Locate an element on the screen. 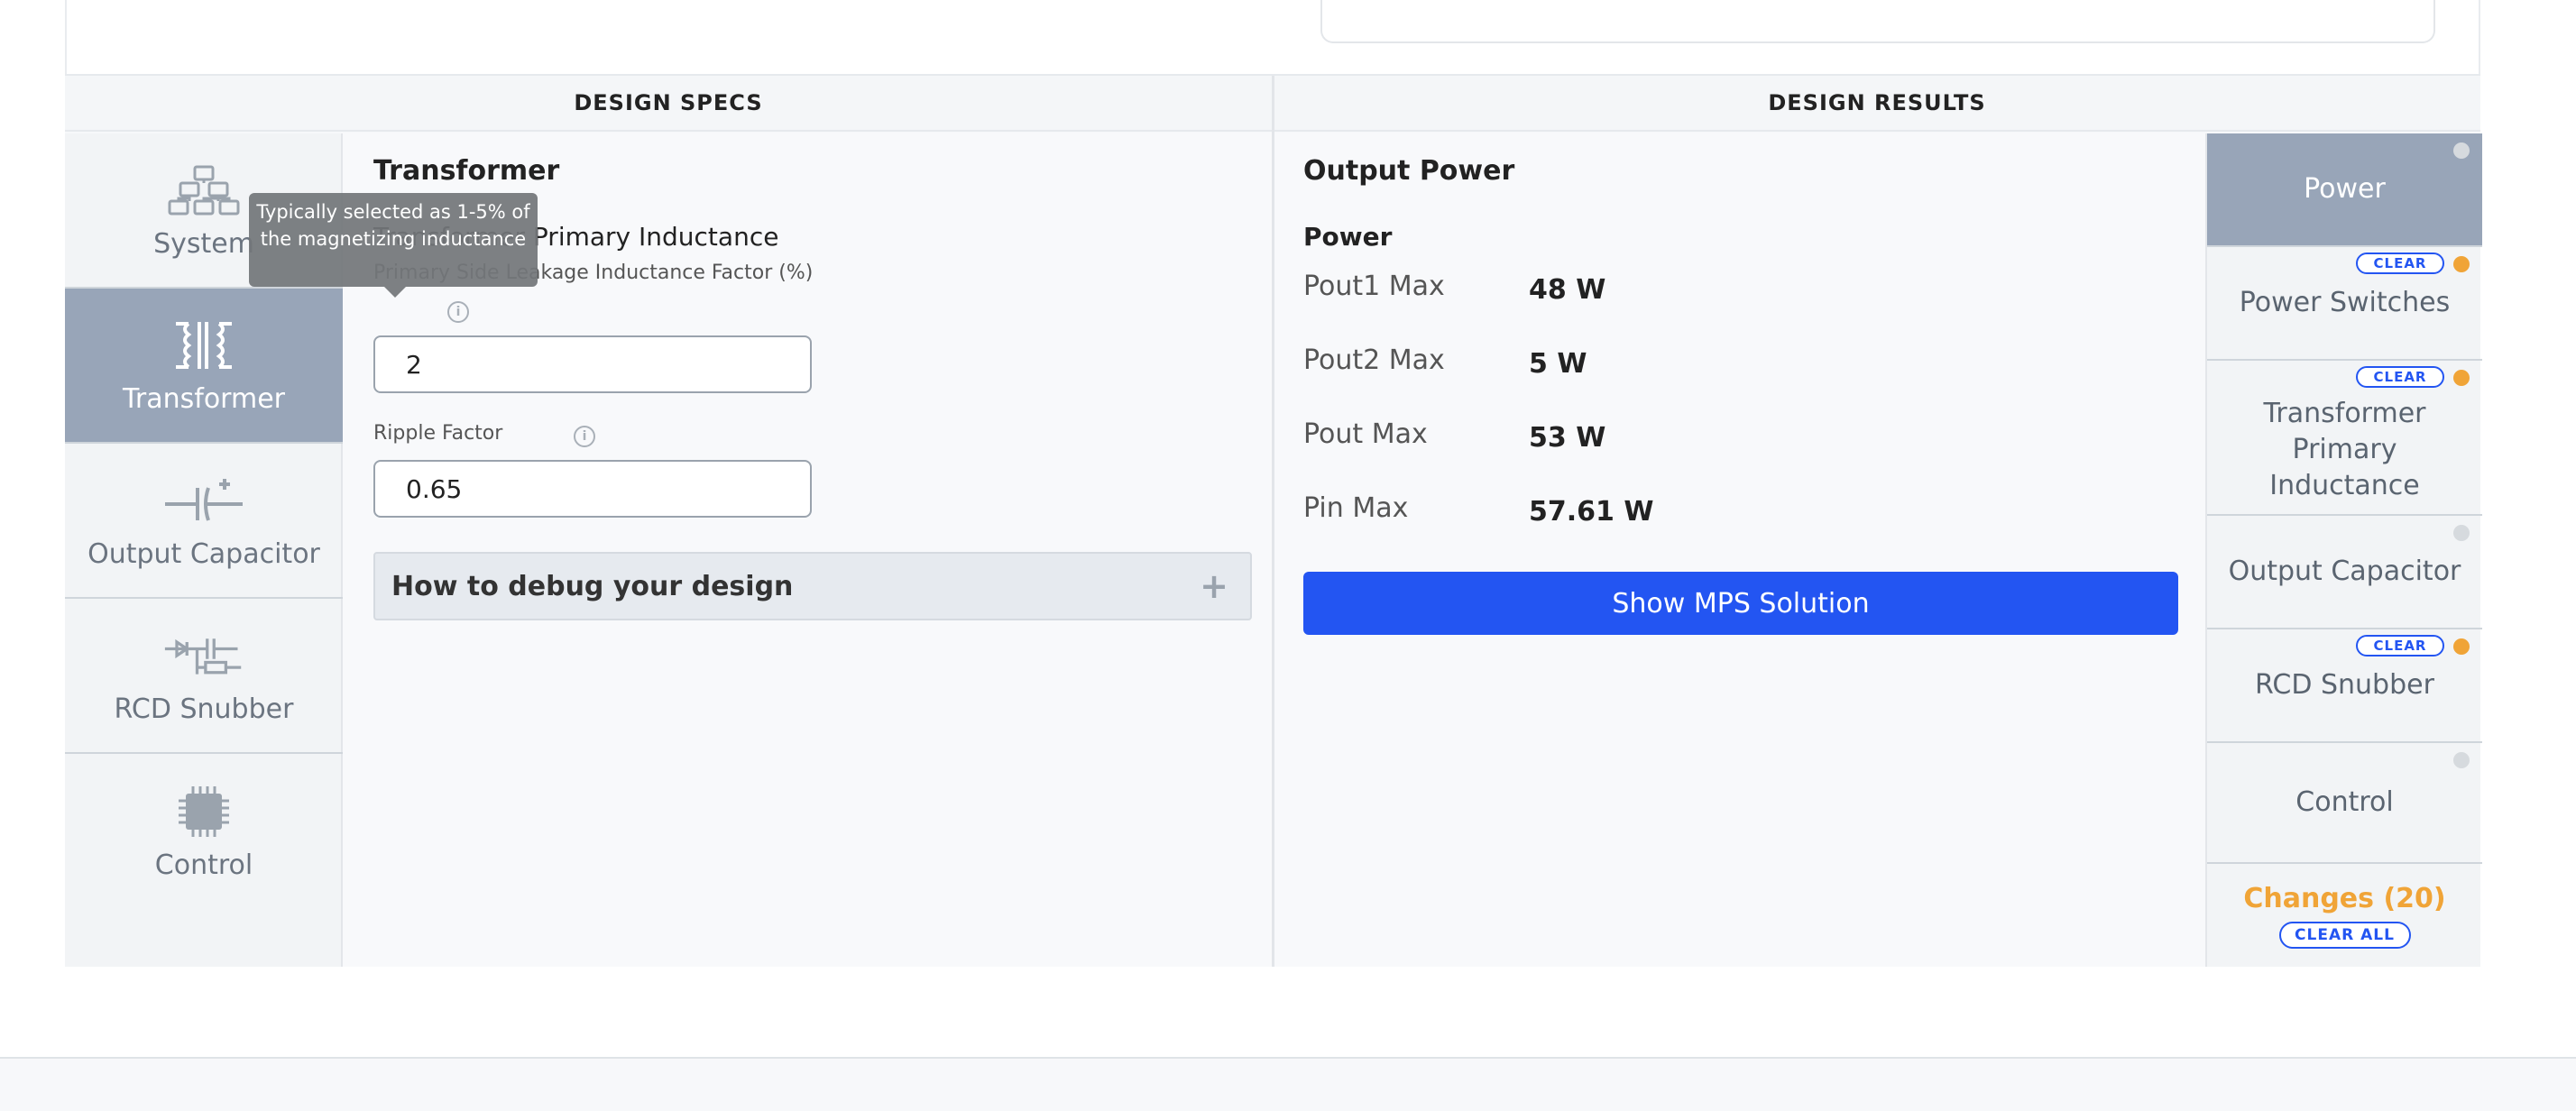  result-label: Pin Max is located at coordinates (1356, 508).